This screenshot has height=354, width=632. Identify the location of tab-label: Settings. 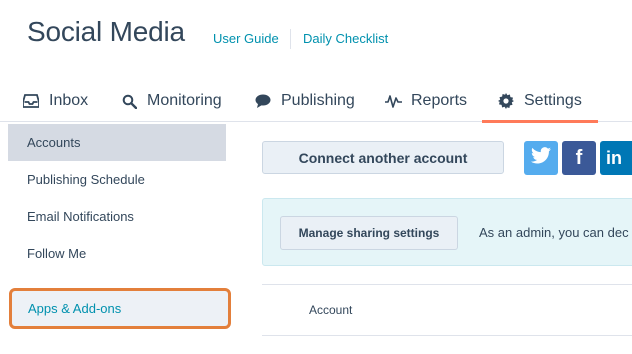
(553, 100).